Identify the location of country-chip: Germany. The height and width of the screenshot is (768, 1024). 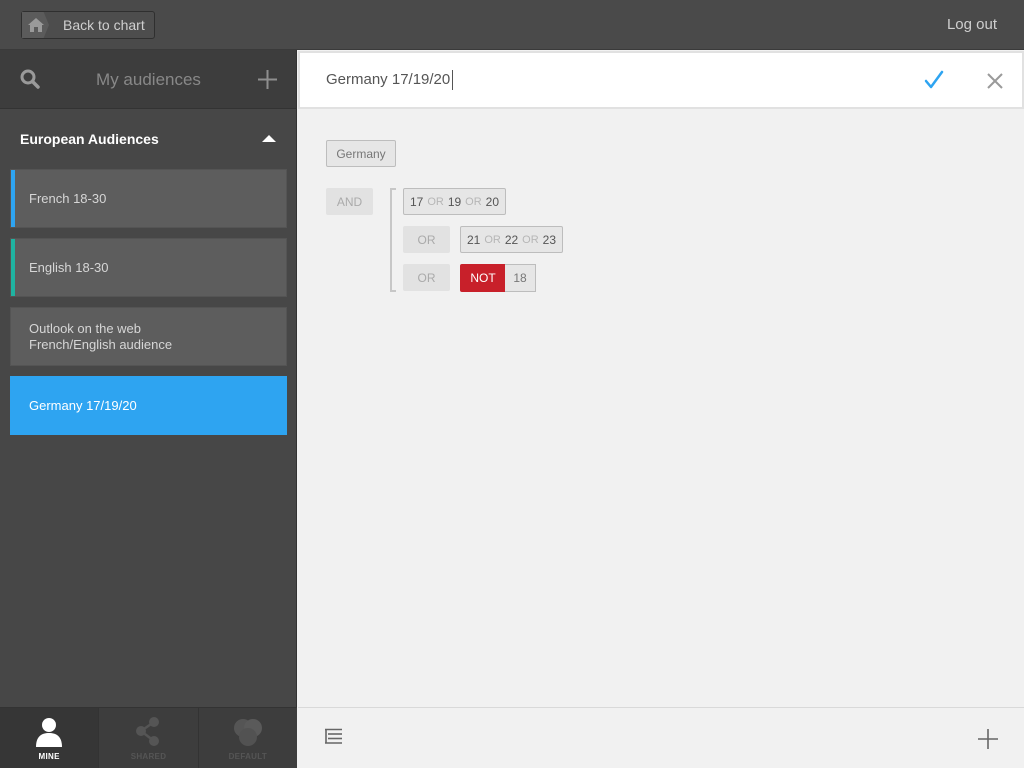
(361, 153).